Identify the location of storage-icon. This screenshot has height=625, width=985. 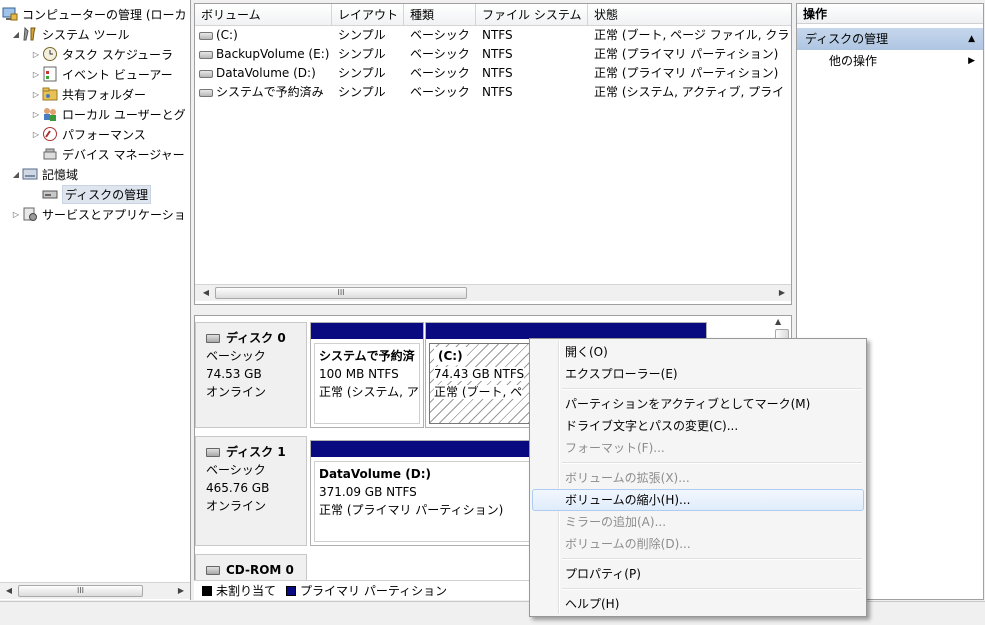
(30, 174).